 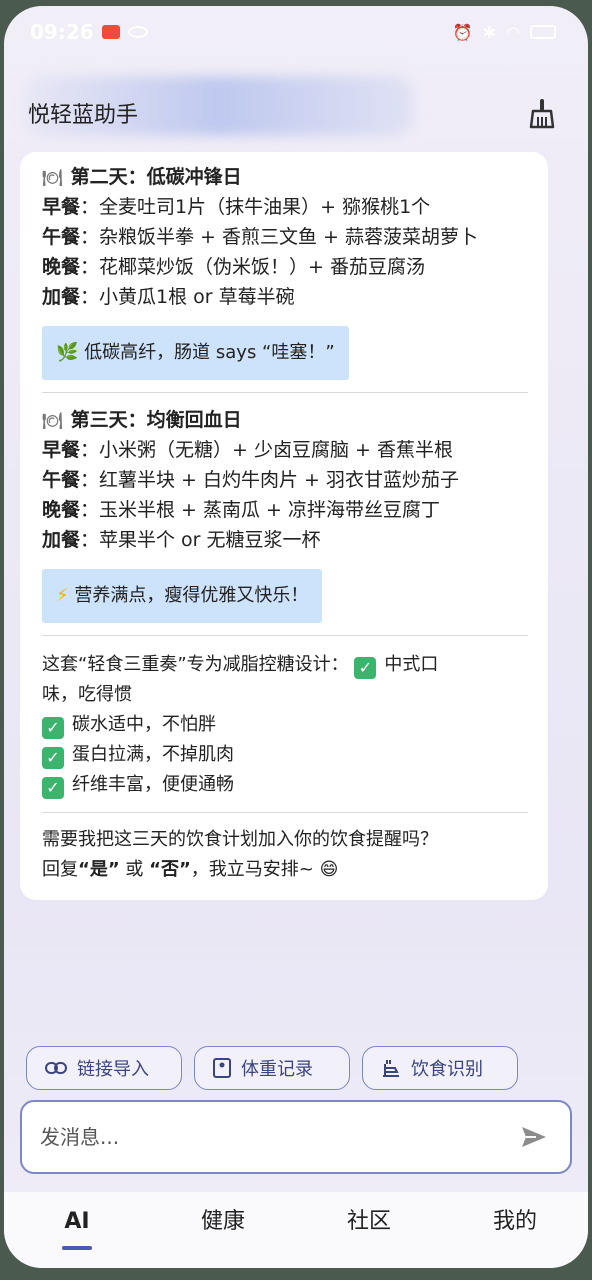 I want to click on clear-chat-button, so click(x=542, y=113).